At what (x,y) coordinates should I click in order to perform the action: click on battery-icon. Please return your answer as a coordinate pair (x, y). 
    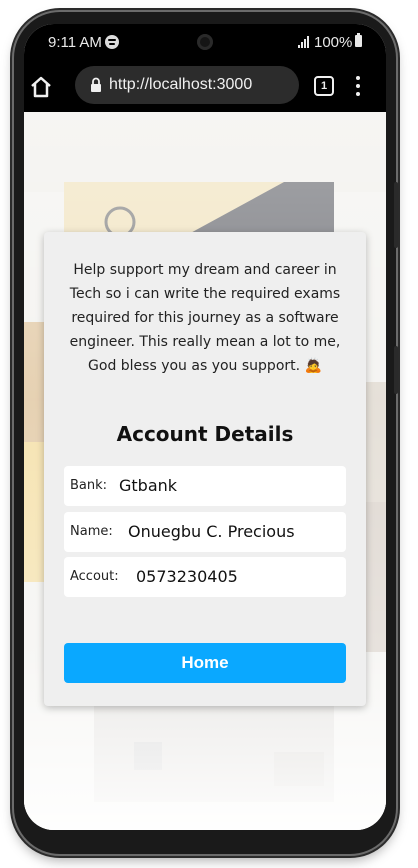
    Looking at the image, I should click on (358, 40).